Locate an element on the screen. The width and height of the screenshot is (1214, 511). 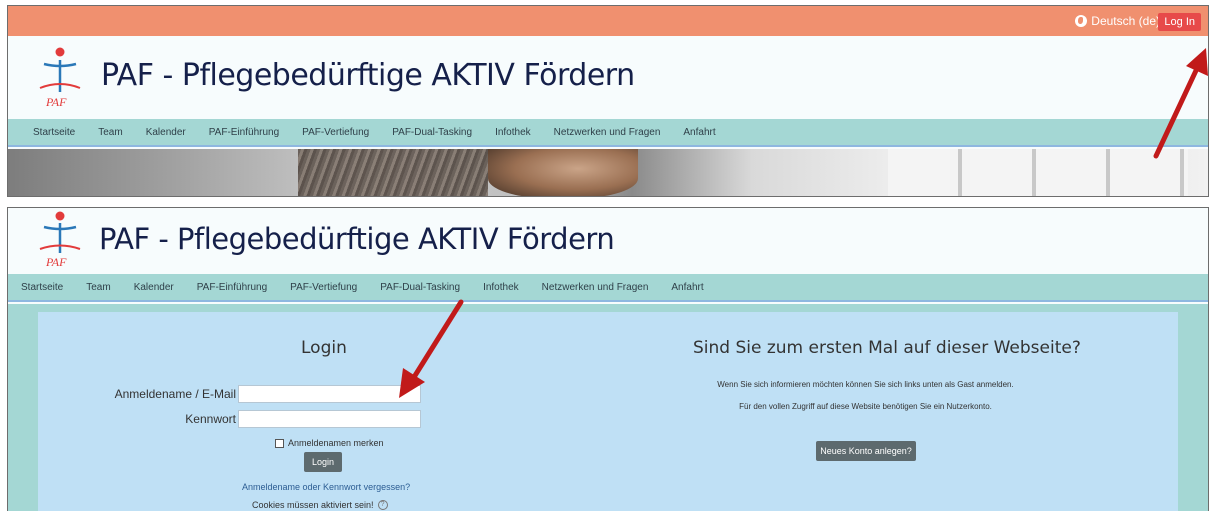
language-label: Deutsch (de) is located at coordinates (1125, 21).